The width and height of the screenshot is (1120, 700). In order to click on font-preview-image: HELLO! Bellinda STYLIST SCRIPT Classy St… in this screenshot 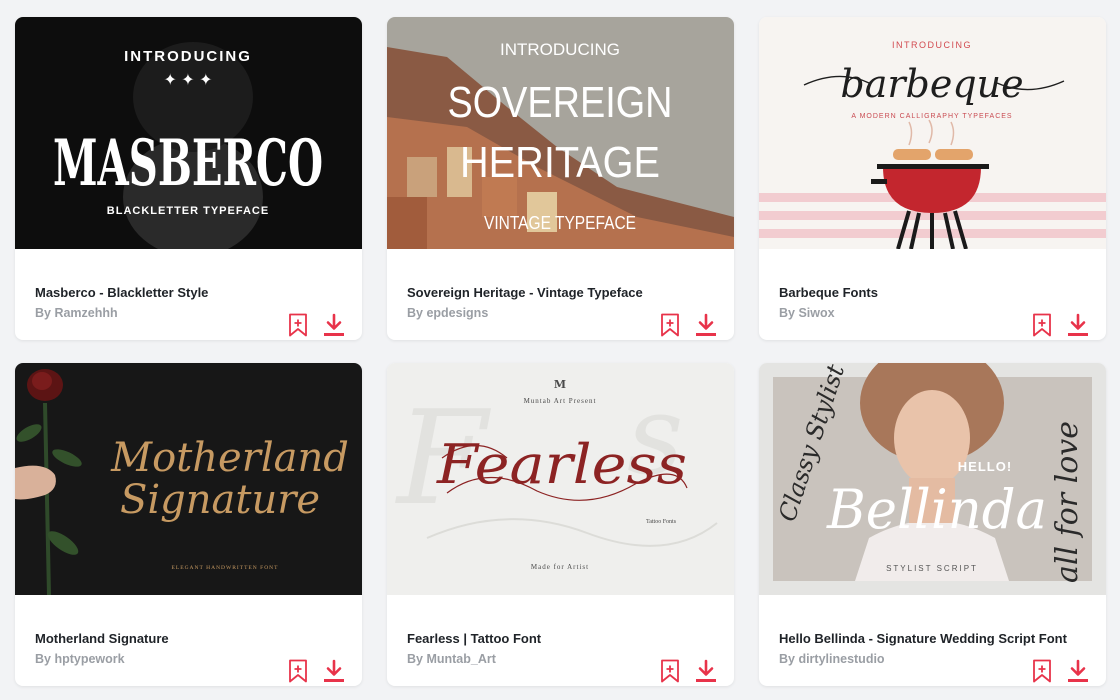, I will do `click(932, 479)`.